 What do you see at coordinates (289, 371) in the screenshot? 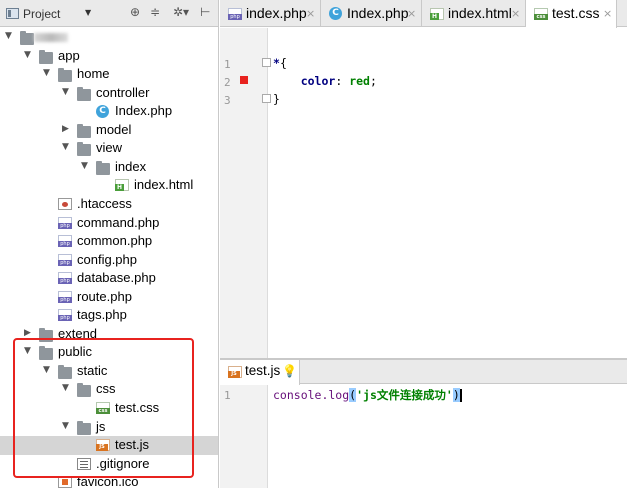
I see `lightbulb-icon: 💡` at bounding box center [289, 371].